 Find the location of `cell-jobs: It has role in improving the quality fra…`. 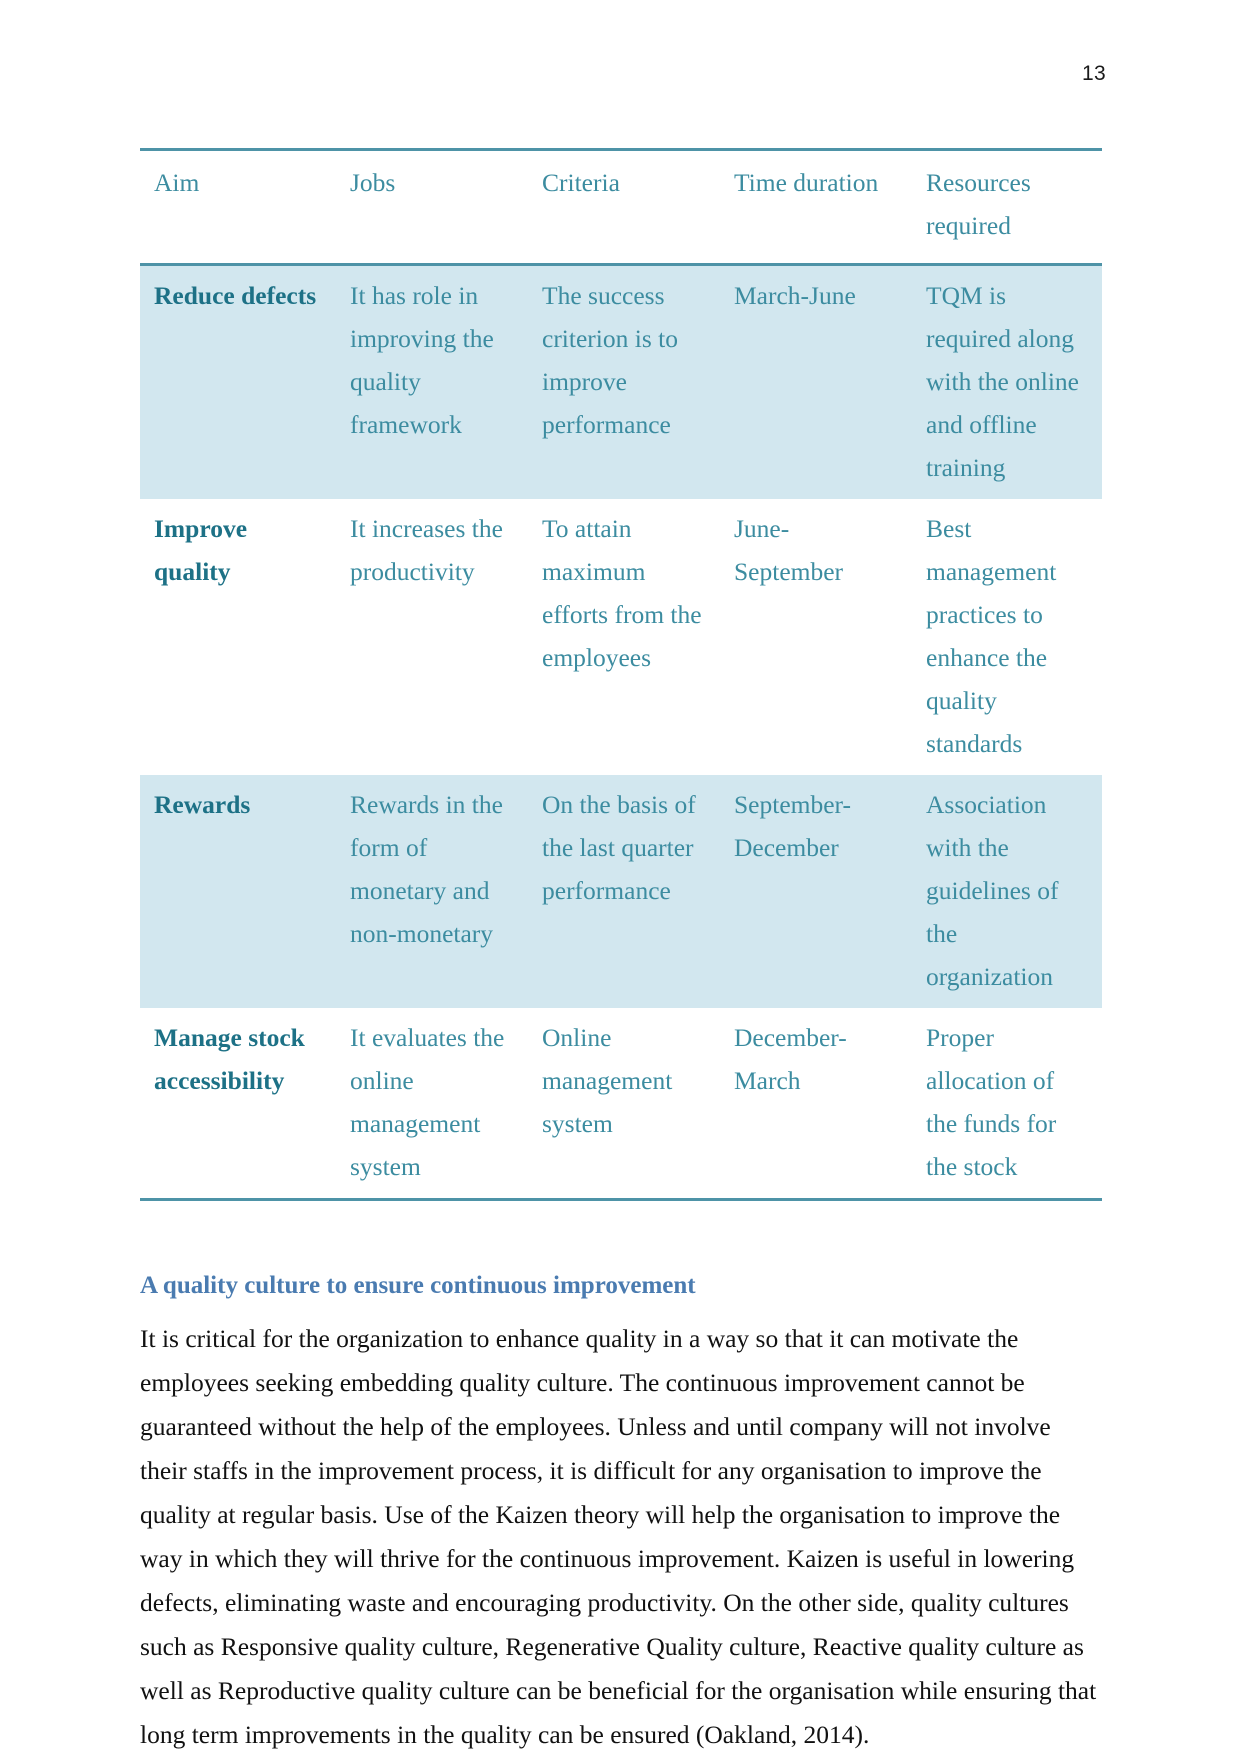

cell-jobs: It has role in improving the quality fra… is located at coordinates (422, 360).